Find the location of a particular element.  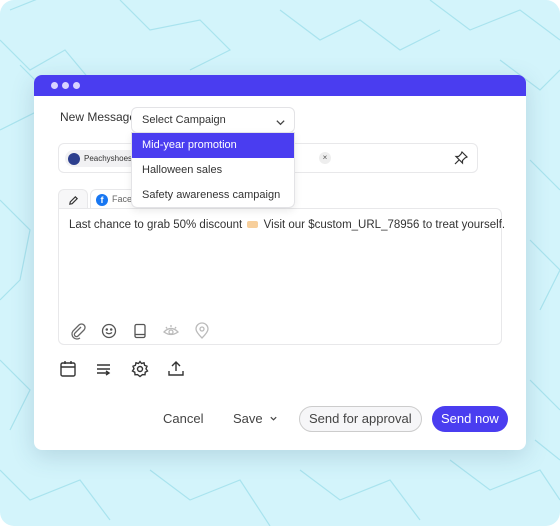

campaign-option-halloween: Halloween sales is located at coordinates (213, 170).